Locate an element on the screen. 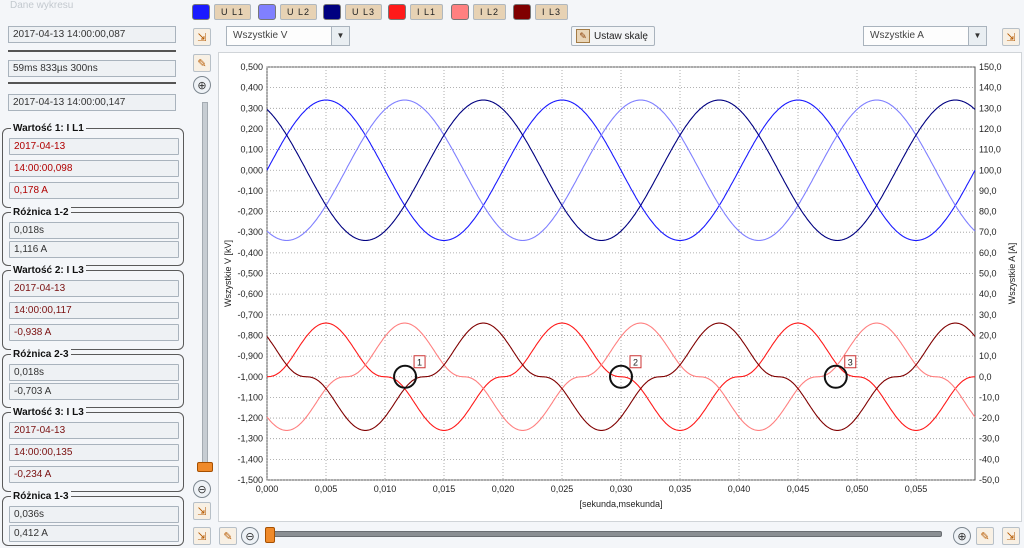 Image resolution: width=1024 pixels, height=548 pixels. zoom-in-vertical-button: ⊕ is located at coordinates (202, 85).